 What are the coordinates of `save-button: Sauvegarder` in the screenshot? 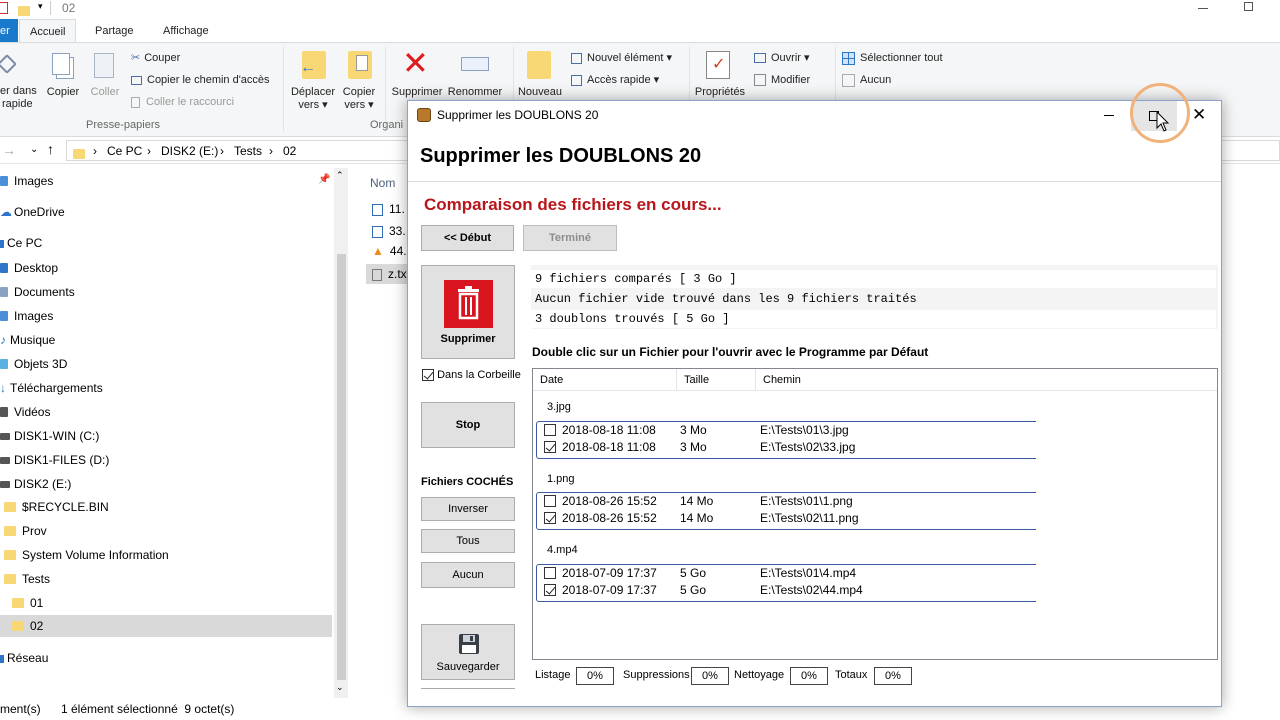 It's located at (468, 652).